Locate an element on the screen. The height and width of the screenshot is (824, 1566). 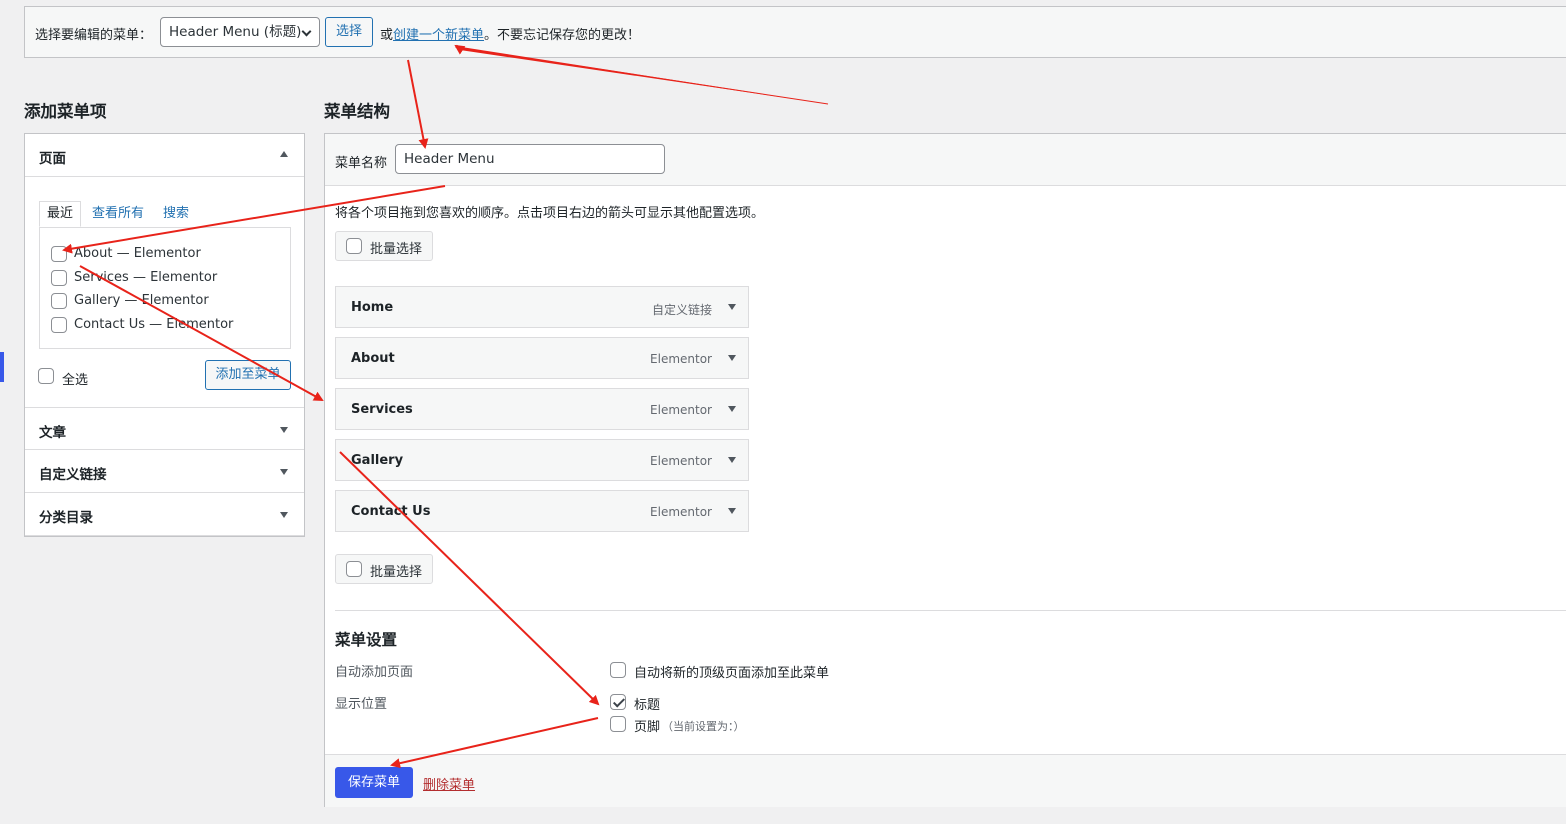
menu-item-title: About is located at coordinates (373, 358).